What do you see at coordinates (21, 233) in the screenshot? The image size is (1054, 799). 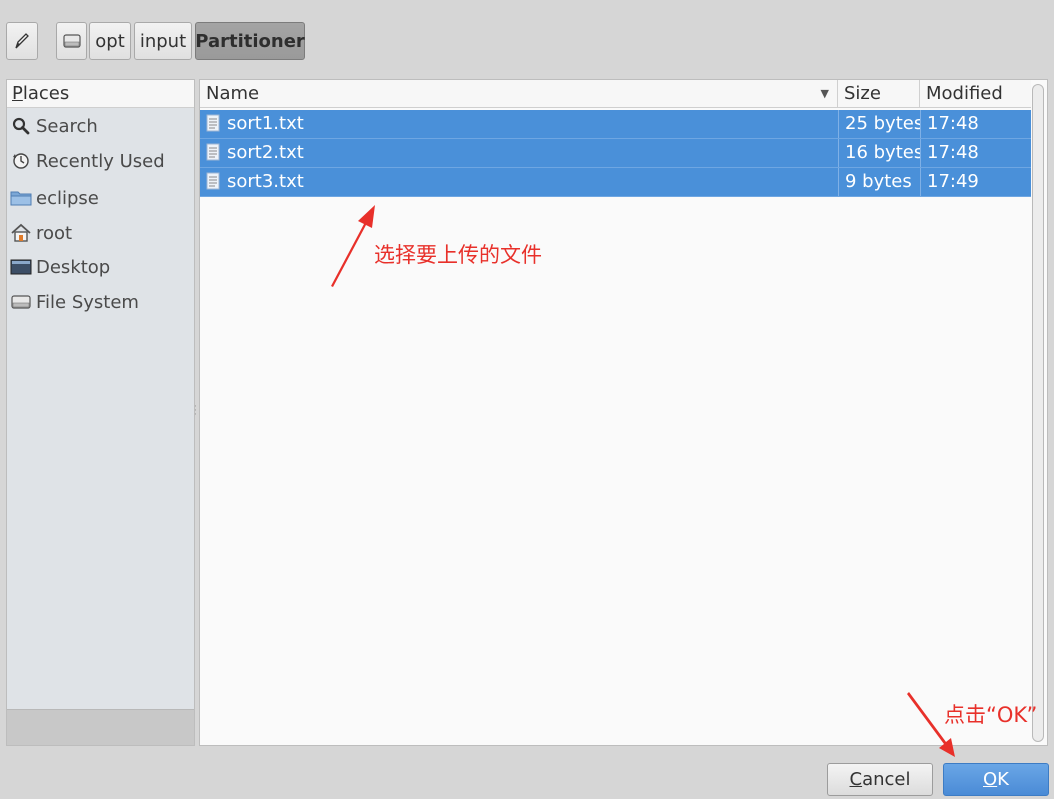 I see `home-icon` at bounding box center [21, 233].